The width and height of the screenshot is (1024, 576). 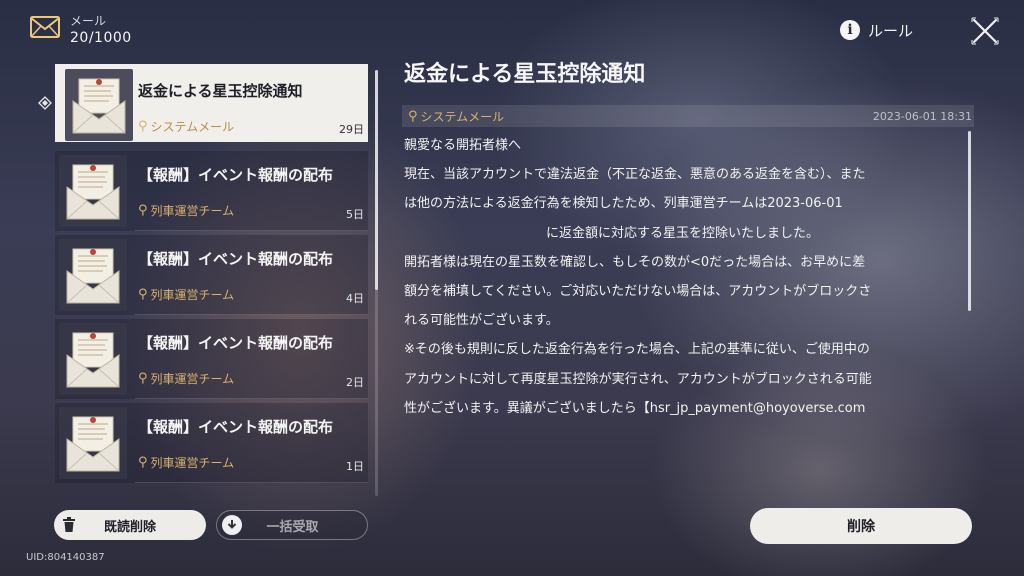 I want to click on mail-list-item: 【報酬】イベント報酬の配布 ⚲ 列車運営チーム 1日, so click(x=211, y=443).